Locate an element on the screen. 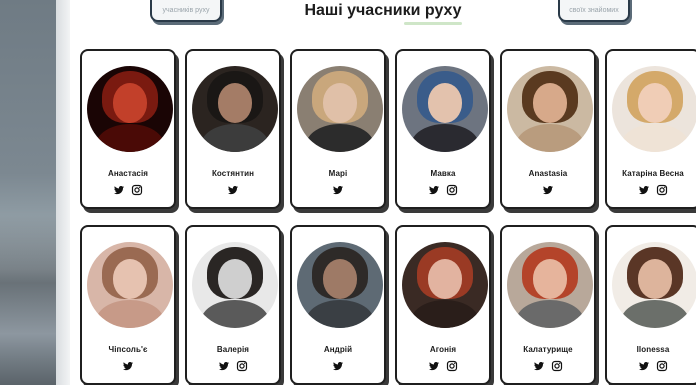 The image size is (696, 385). member-name: Катаріна Весна is located at coordinates (653, 173).